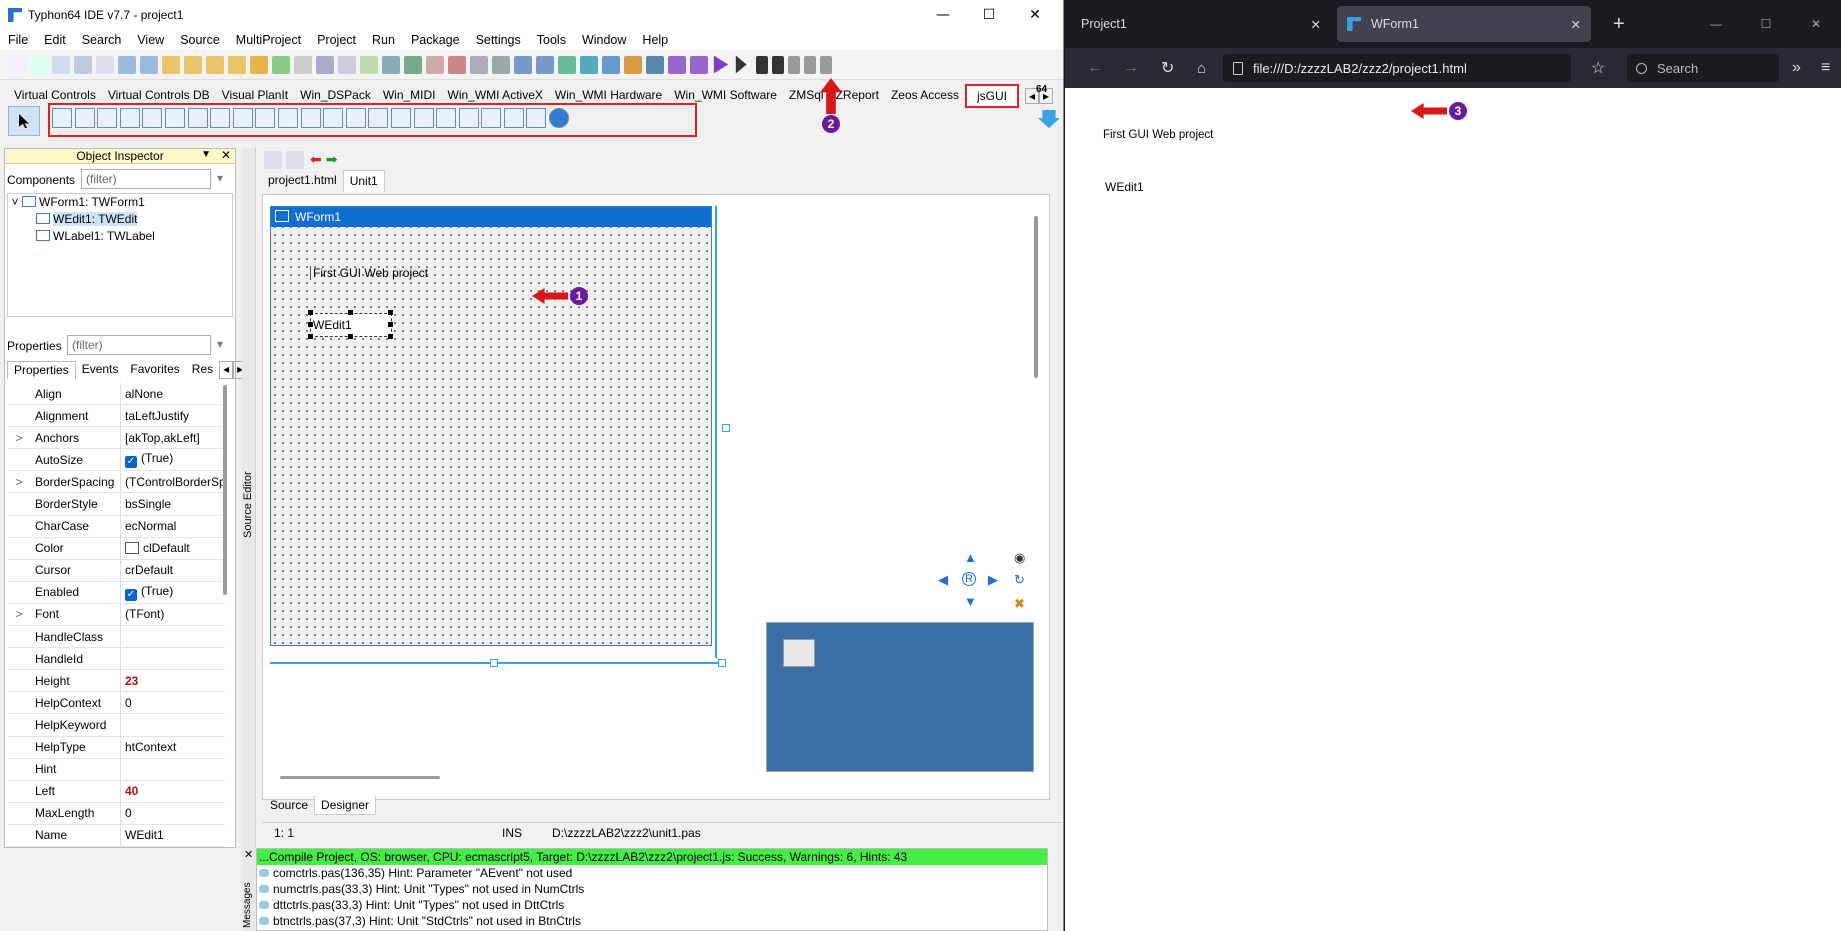 This screenshot has height=931, width=1841. Describe the element at coordinates (501, 64) in the screenshot. I see `forms-icon` at that location.